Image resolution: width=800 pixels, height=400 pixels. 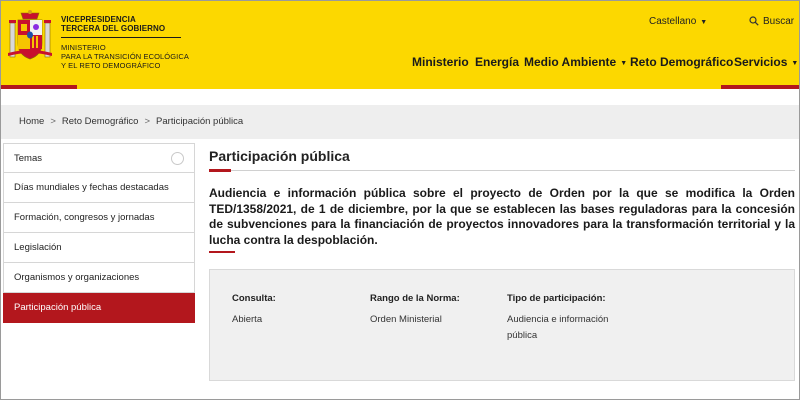 I want to click on sidebar-item-dias-mundiales: Días mundiales y fechas destacadas, so click(x=99, y=188).